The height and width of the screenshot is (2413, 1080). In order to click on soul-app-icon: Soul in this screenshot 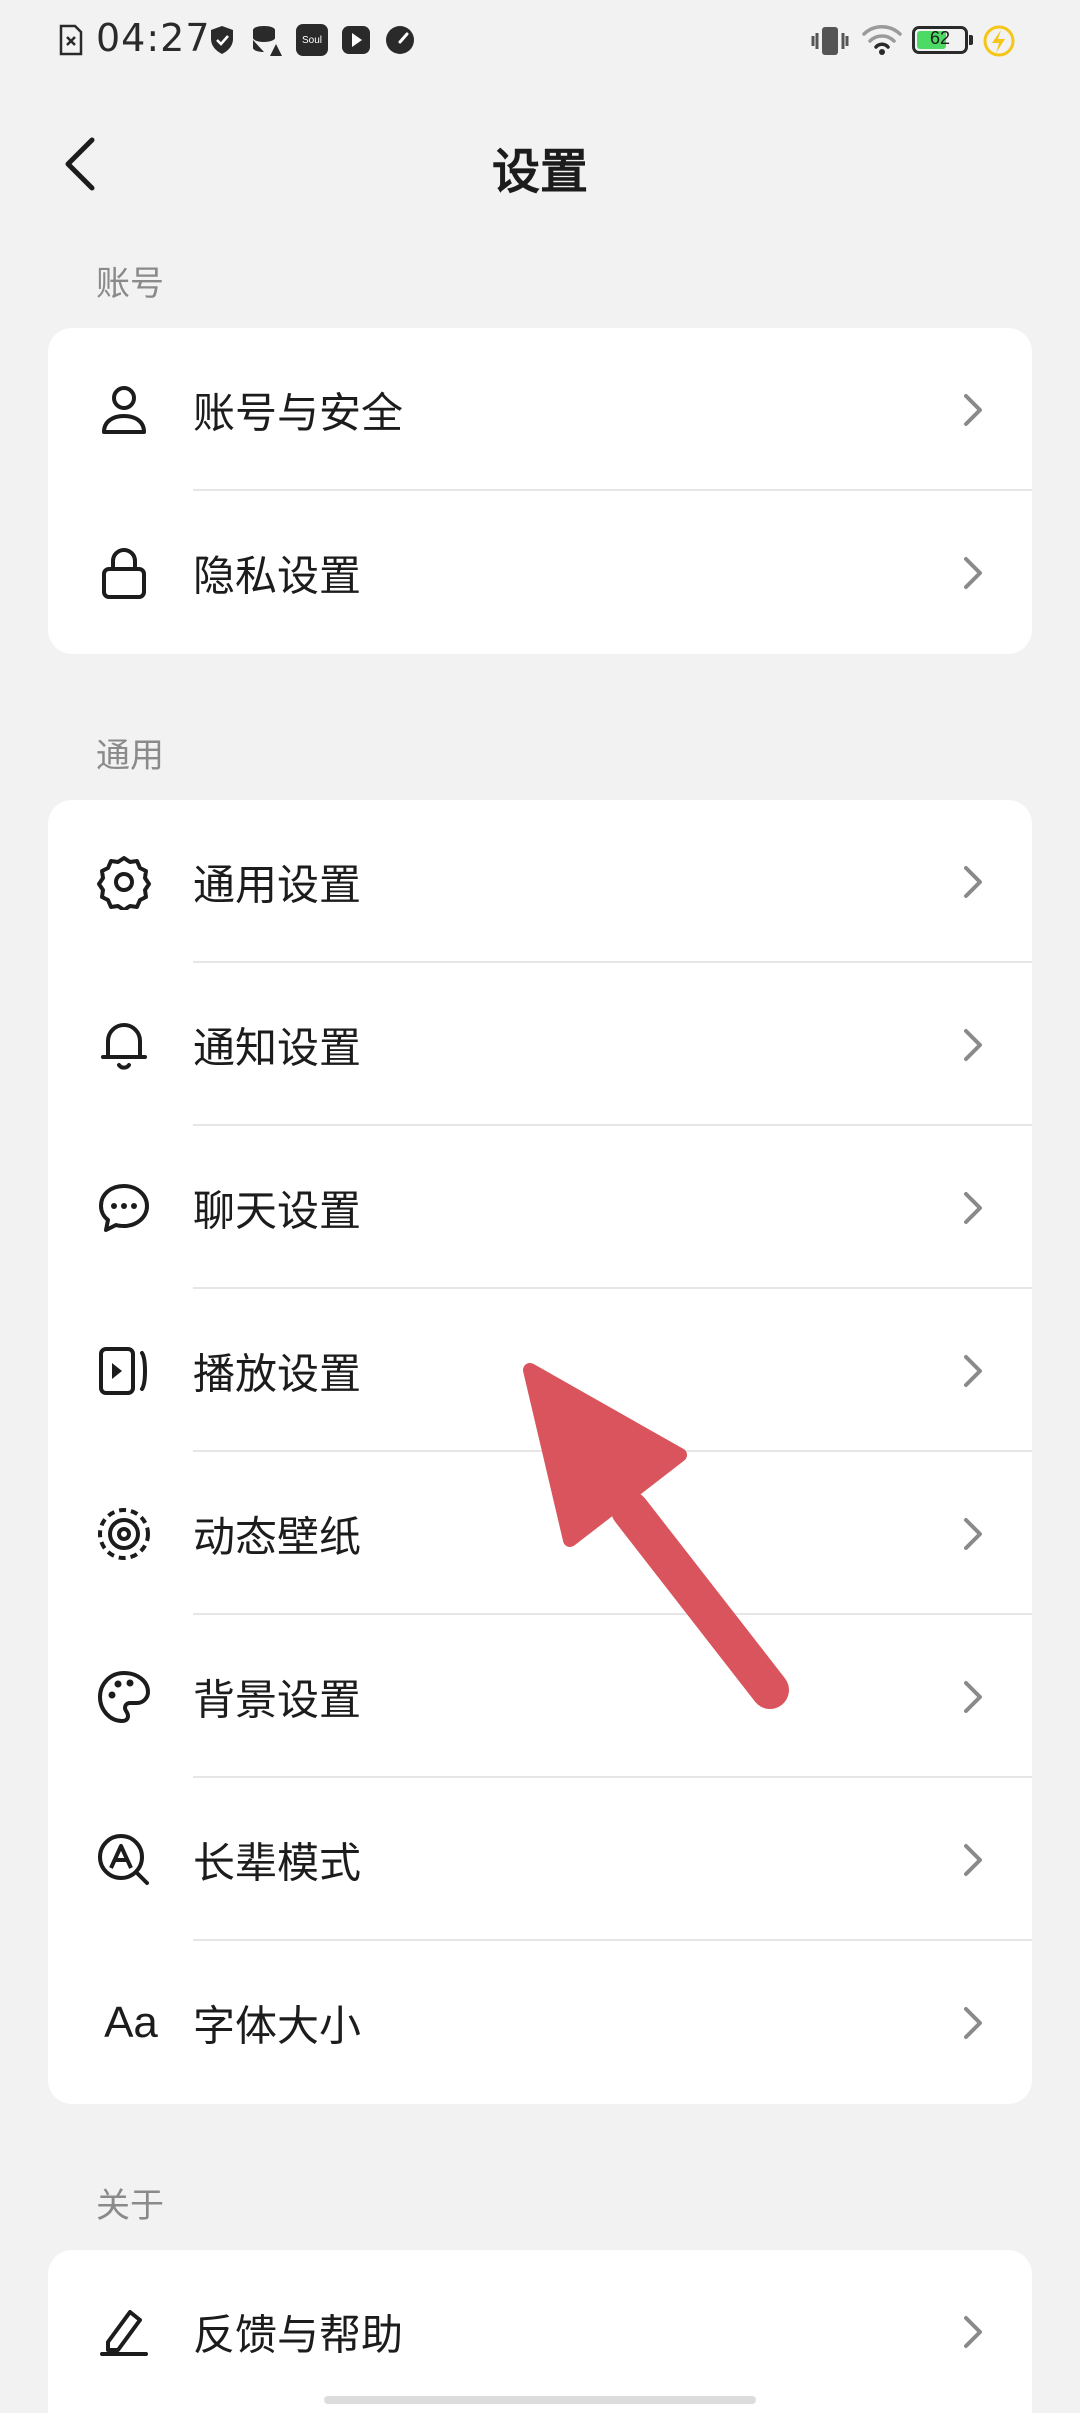, I will do `click(312, 40)`.